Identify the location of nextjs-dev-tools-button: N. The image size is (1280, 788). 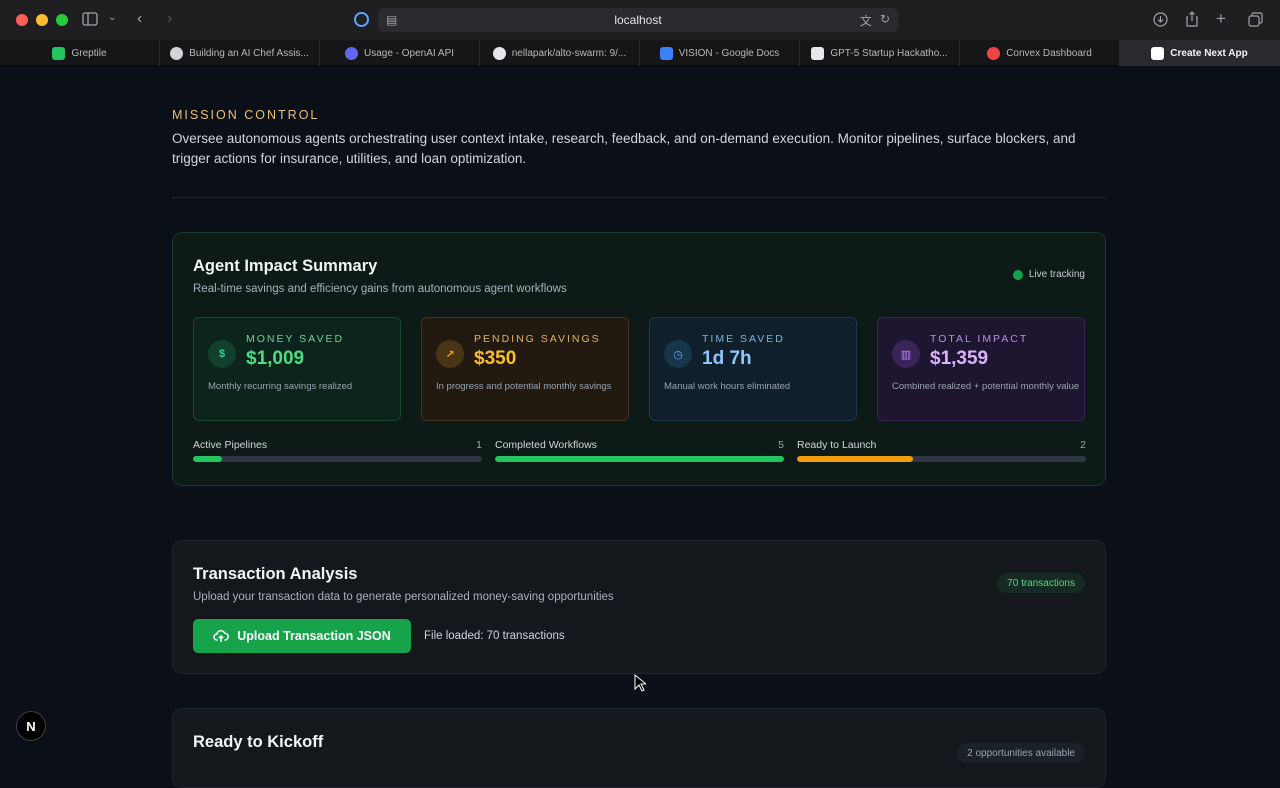
(31, 726).